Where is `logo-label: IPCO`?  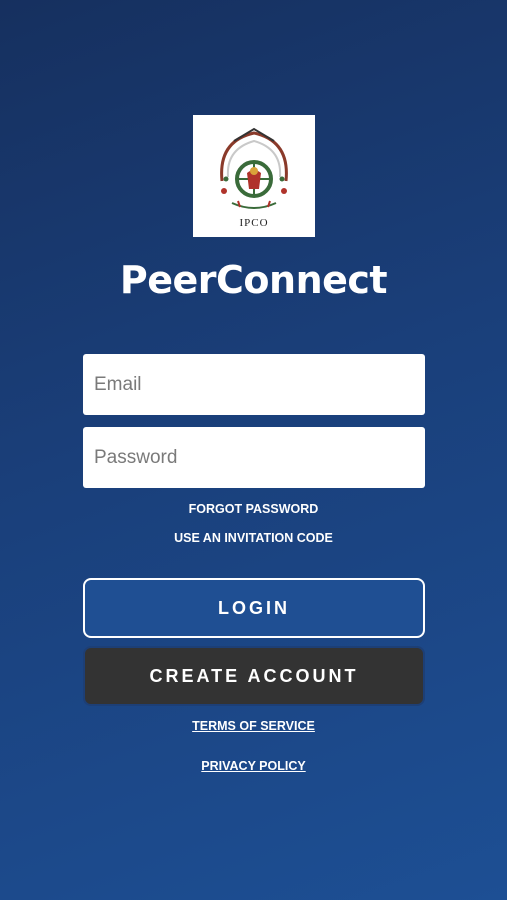
logo-label: IPCO is located at coordinates (254, 223).